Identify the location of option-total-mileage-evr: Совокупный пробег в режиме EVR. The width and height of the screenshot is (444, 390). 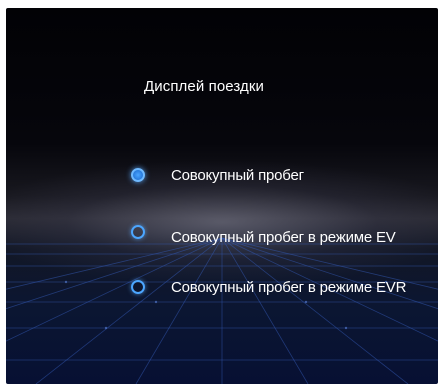
(268, 287).